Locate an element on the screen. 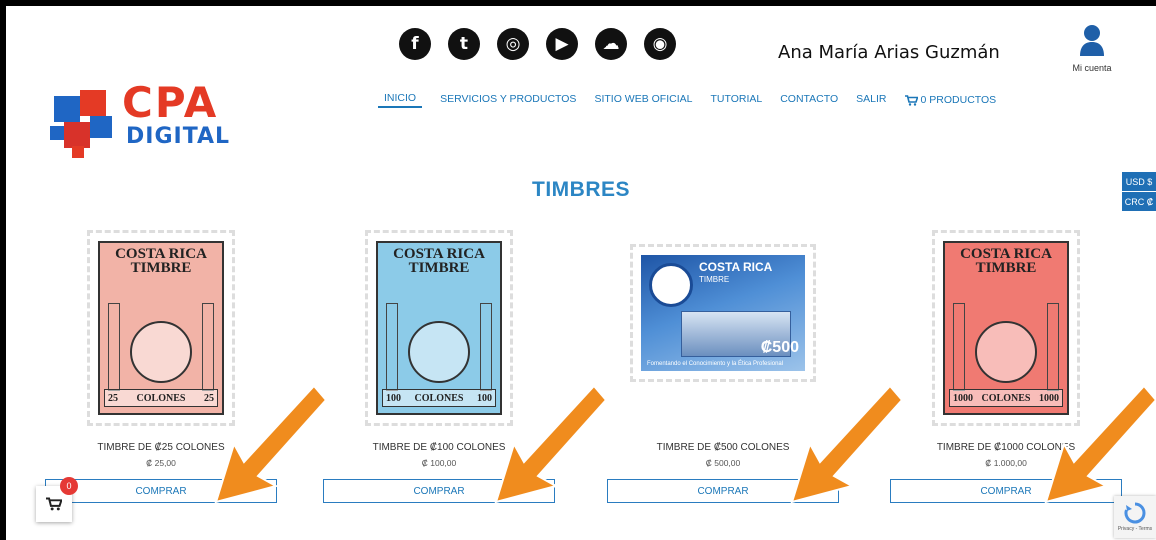  currency-switcher: USD $ CRC ₡ is located at coordinates (1139, 191).